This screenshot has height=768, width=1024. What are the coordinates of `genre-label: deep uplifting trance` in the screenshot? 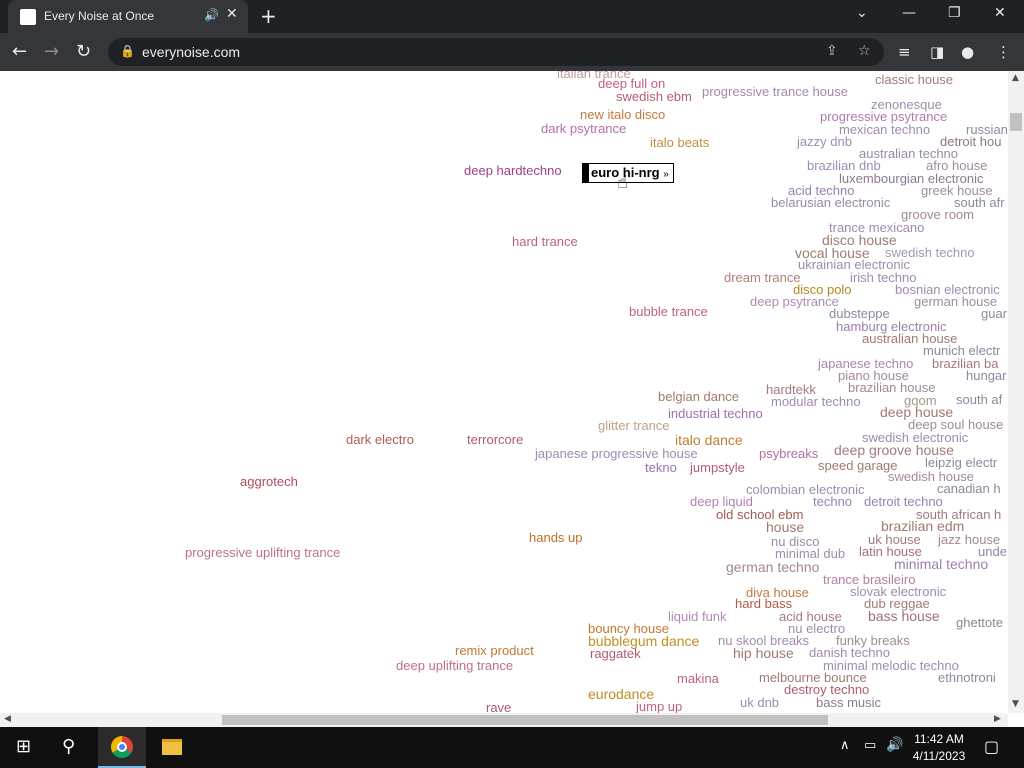 It's located at (454, 665).